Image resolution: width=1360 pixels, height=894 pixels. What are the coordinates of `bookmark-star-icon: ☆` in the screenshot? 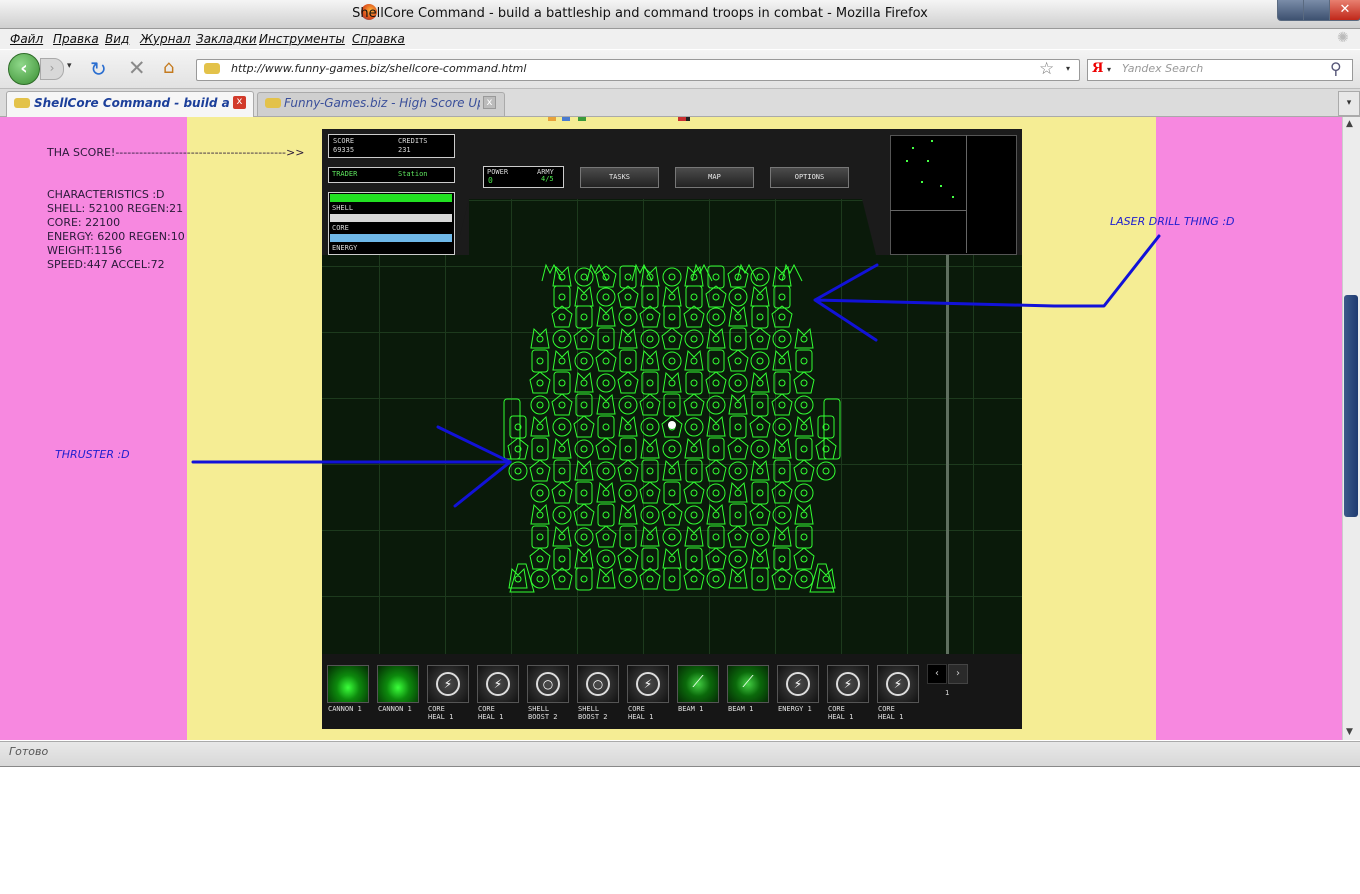 It's located at (1046, 69).